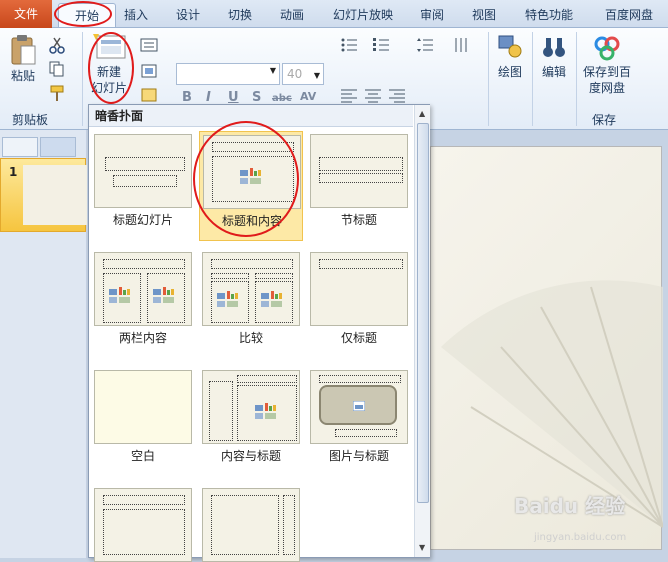 The image size is (668, 562). I want to click on scroll-up-icon: ▲, so click(422, 113).